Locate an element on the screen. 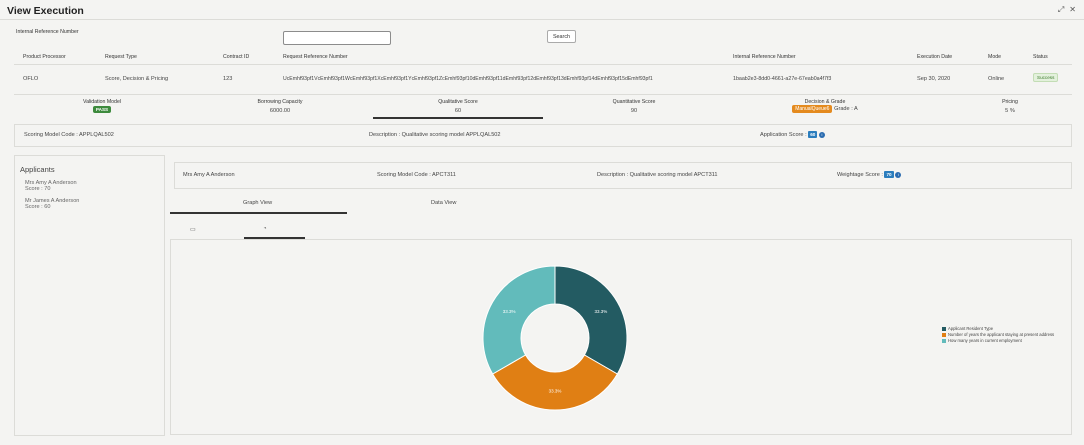 The width and height of the screenshot is (1084, 445). summary-qualitative-score: Qualitative Score 60 is located at coordinates (458, 106).